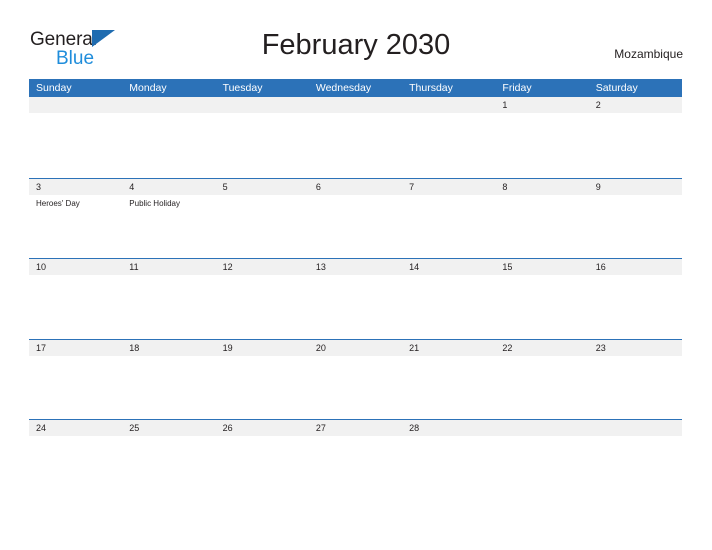 This screenshot has height=550, width=712. What do you see at coordinates (635, 219) in the screenshot?
I see `day-cell-9: 9` at bounding box center [635, 219].